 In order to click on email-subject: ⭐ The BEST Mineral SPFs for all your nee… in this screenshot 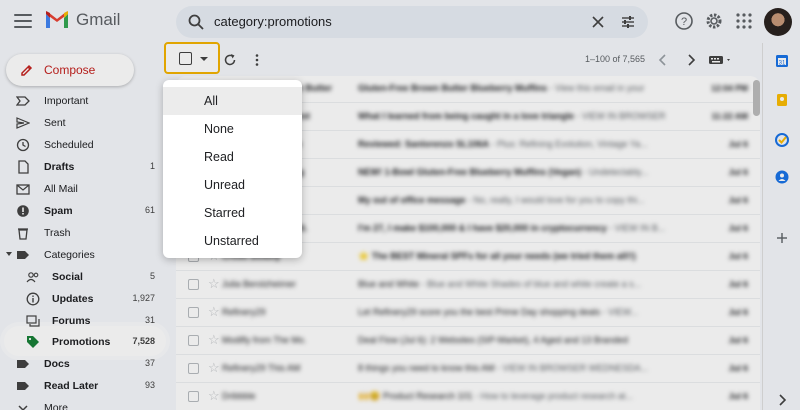, I will do `click(497, 256)`.